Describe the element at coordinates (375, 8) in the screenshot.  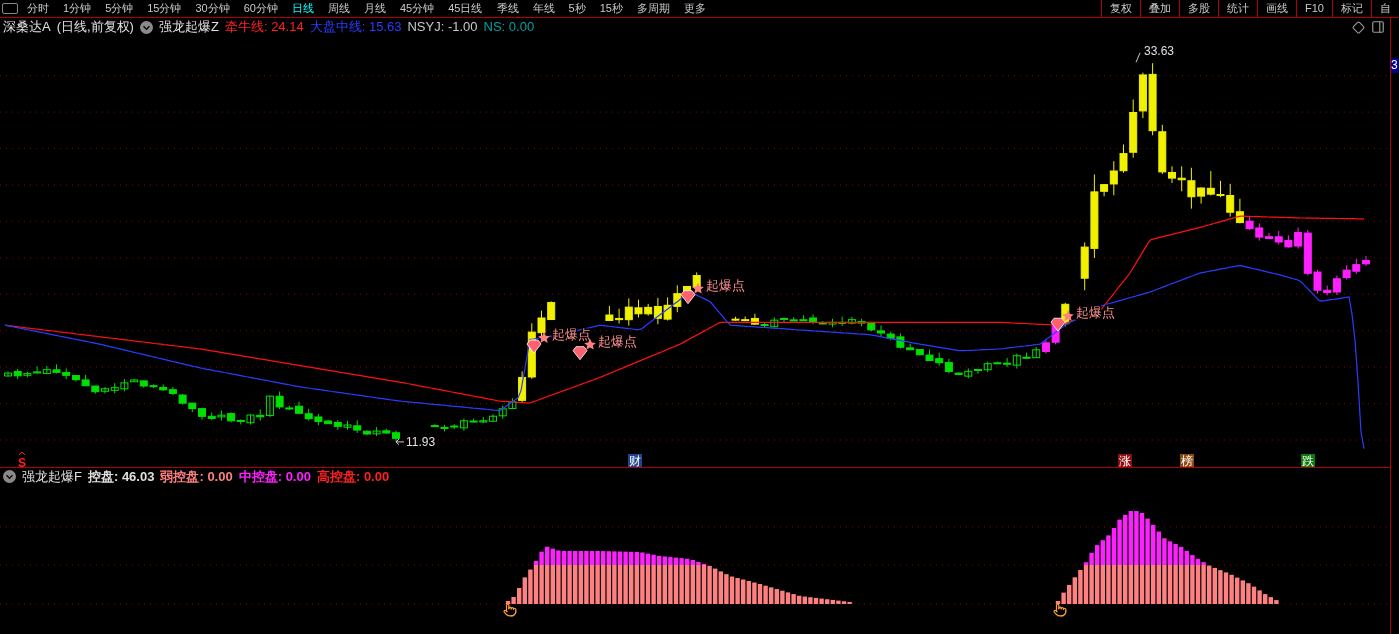
I see `period-tab: 月线` at that location.